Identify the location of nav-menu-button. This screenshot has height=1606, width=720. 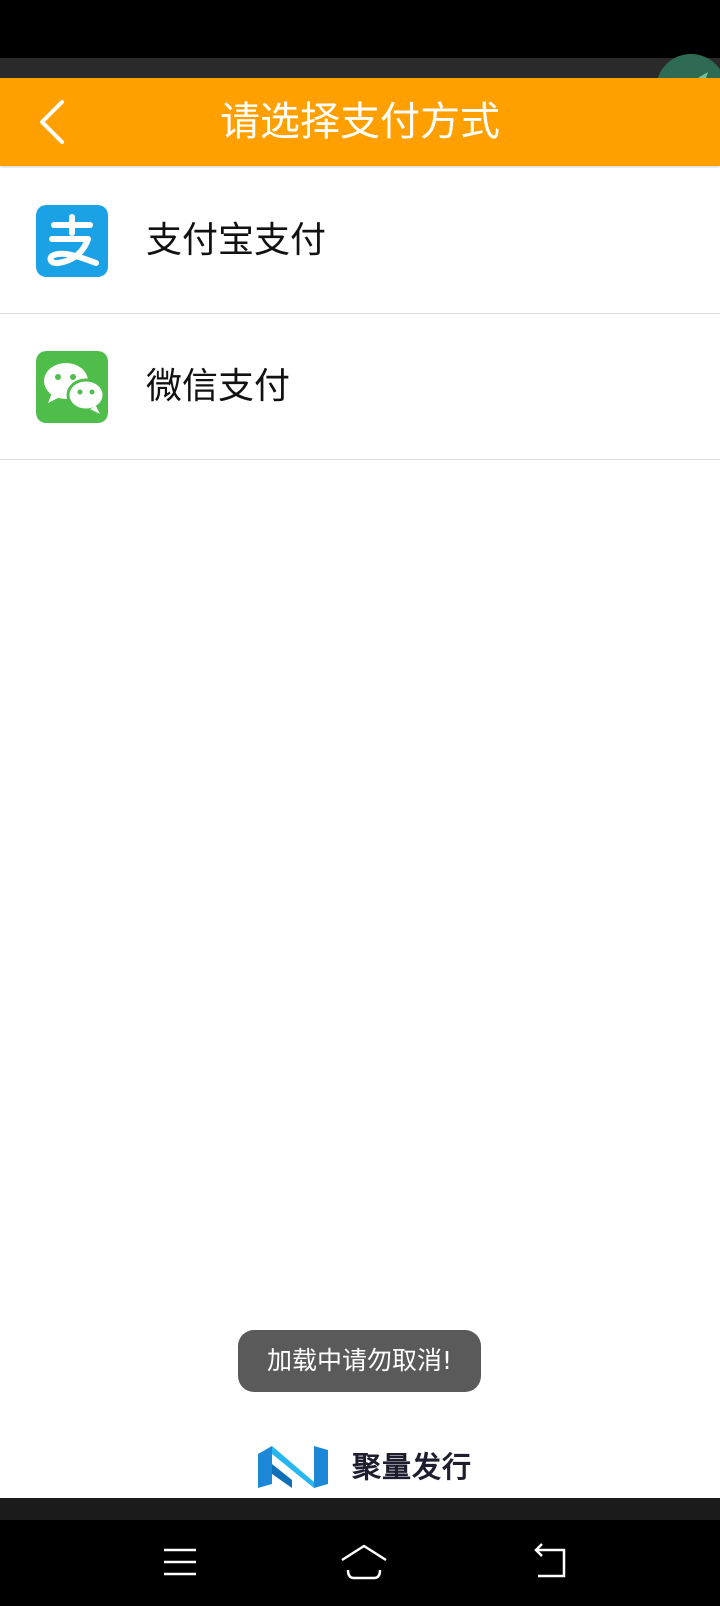
(180, 1563).